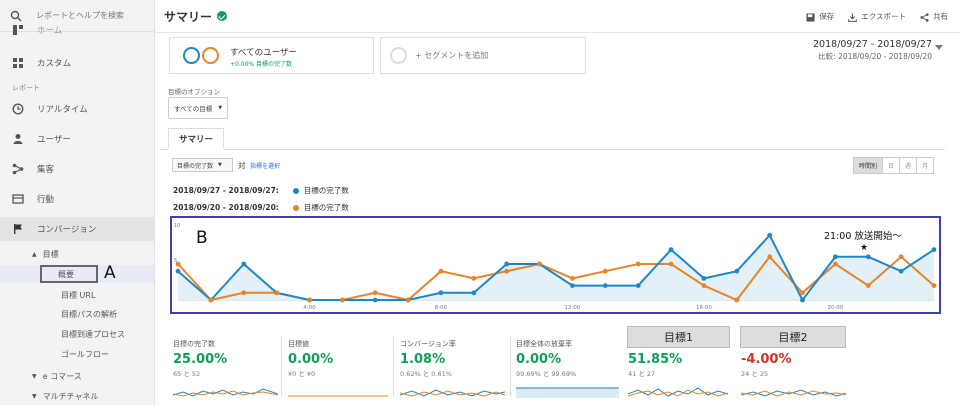  I want to click on scorecard-value: 1.08%, so click(423, 359).